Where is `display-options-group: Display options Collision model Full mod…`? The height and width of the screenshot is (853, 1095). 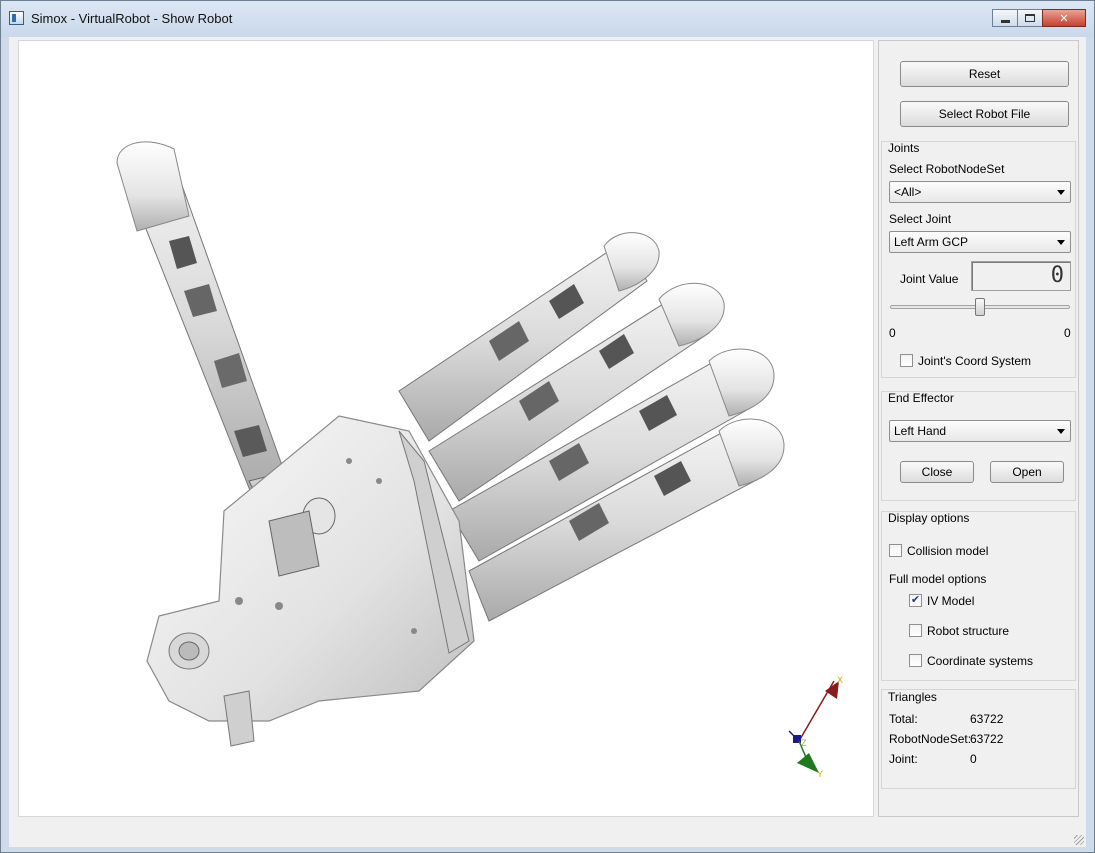 display-options-group: Display options Collision model Full mod… is located at coordinates (978, 596).